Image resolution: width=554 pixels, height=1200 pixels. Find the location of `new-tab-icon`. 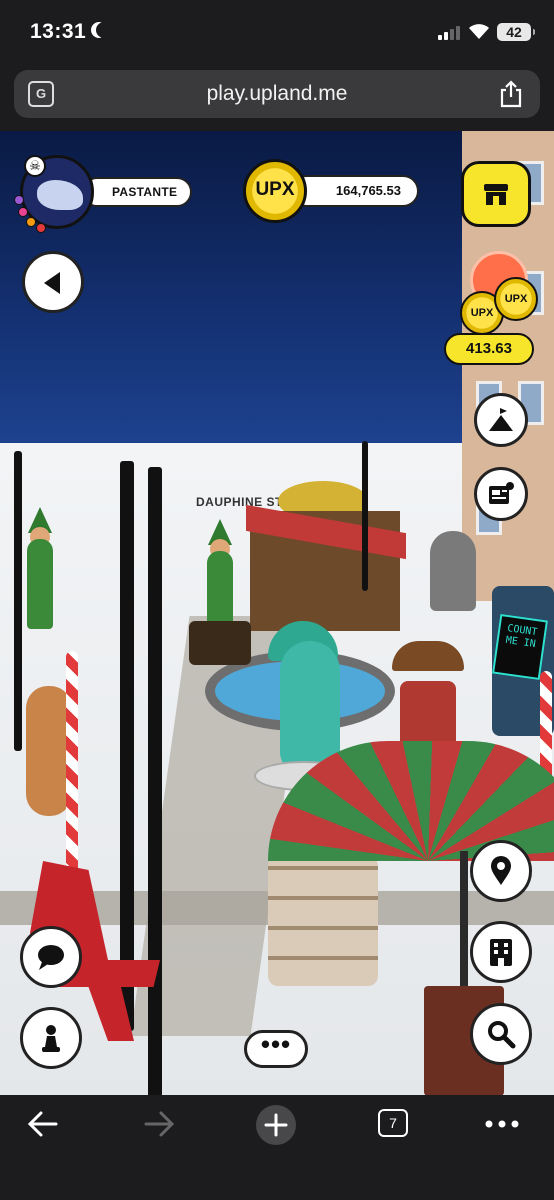

new-tab-icon is located at coordinates (276, 1125).